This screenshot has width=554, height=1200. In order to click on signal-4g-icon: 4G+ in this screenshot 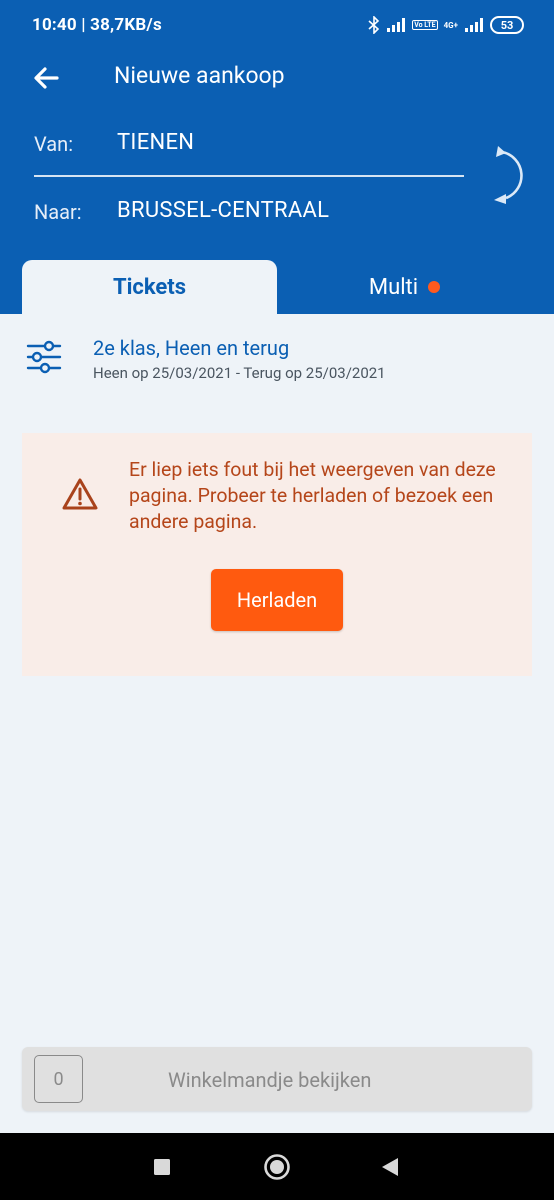, I will do `click(450, 25)`.